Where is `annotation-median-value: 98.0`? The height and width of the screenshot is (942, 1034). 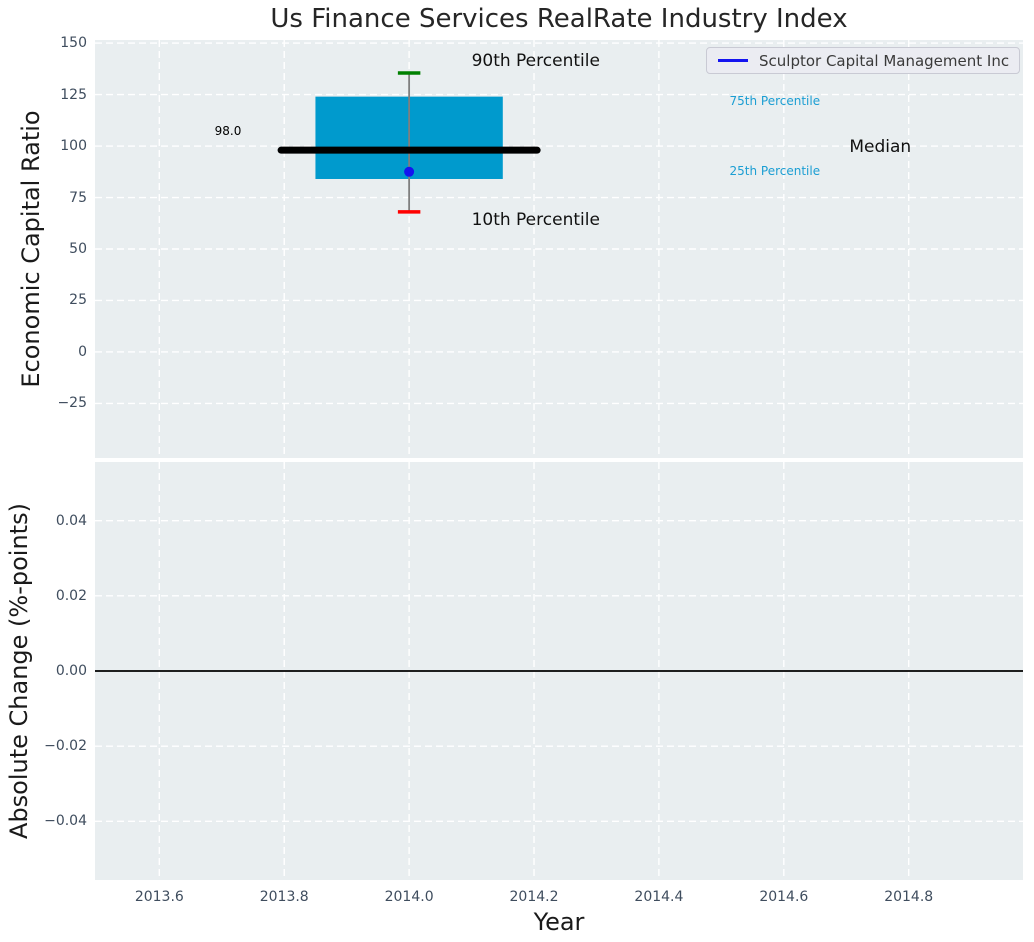
annotation-median-value: 98.0 is located at coordinates (228, 130).